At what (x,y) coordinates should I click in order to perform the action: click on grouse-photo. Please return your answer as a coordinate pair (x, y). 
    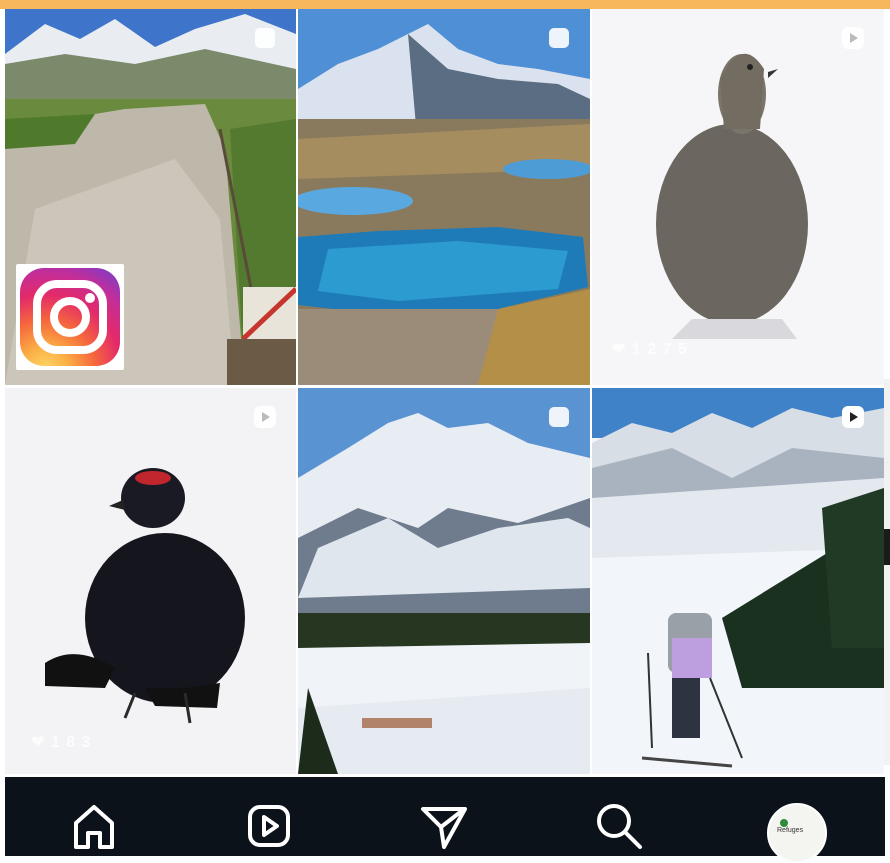
    Looking at the image, I should click on (738, 197).